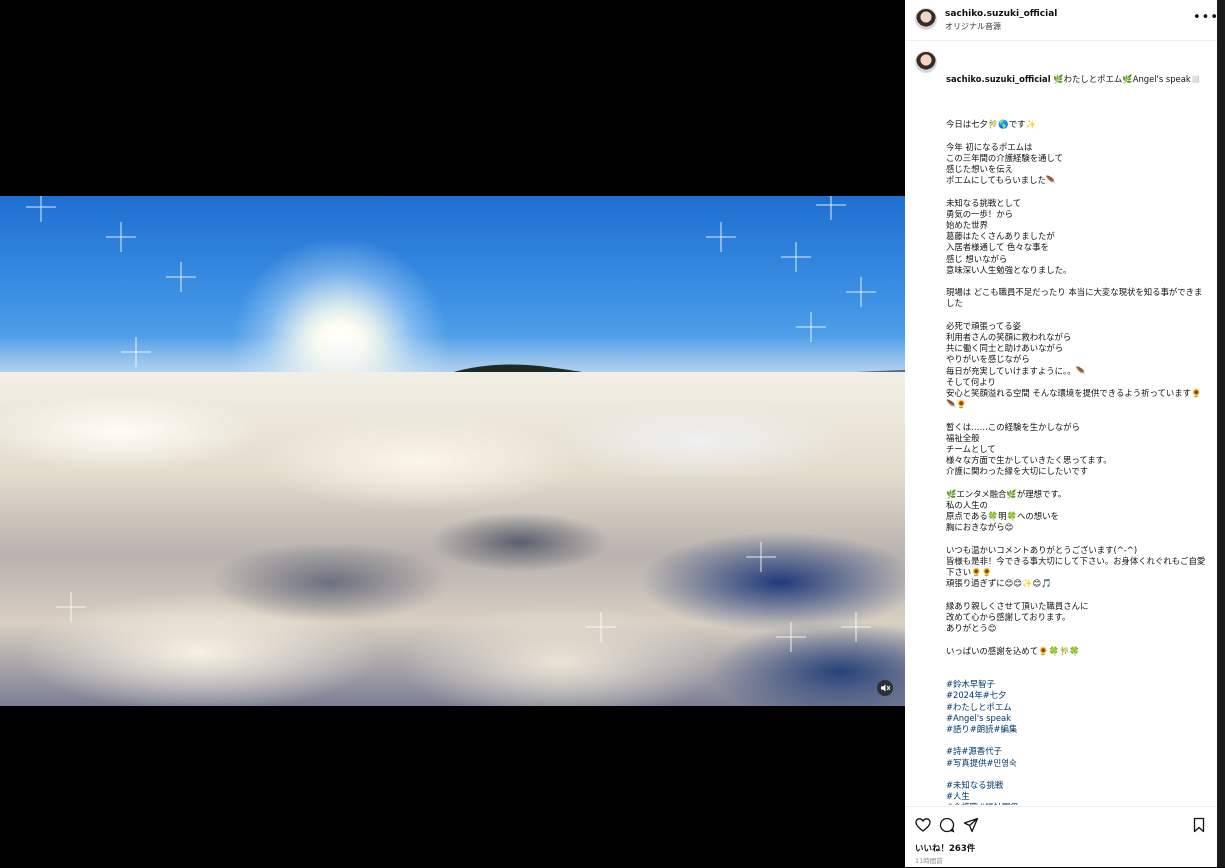 This screenshot has width=1225, height=868. I want to click on caption-line: ポエムにしてもらいました🪶, so click(1001, 180).